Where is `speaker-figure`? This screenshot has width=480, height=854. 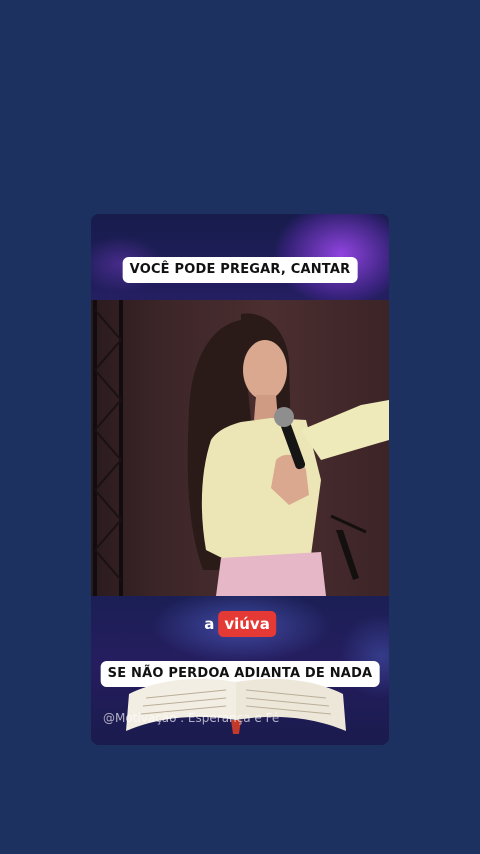 speaker-figure is located at coordinates (288, 454).